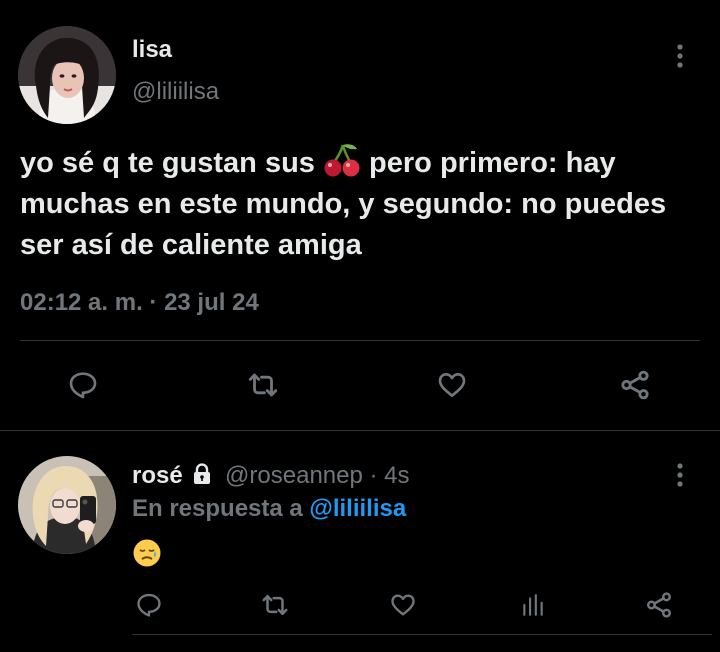 The image size is (720, 652). I want to click on in-reply-prefix: En respuesta a, so click(217, 508).